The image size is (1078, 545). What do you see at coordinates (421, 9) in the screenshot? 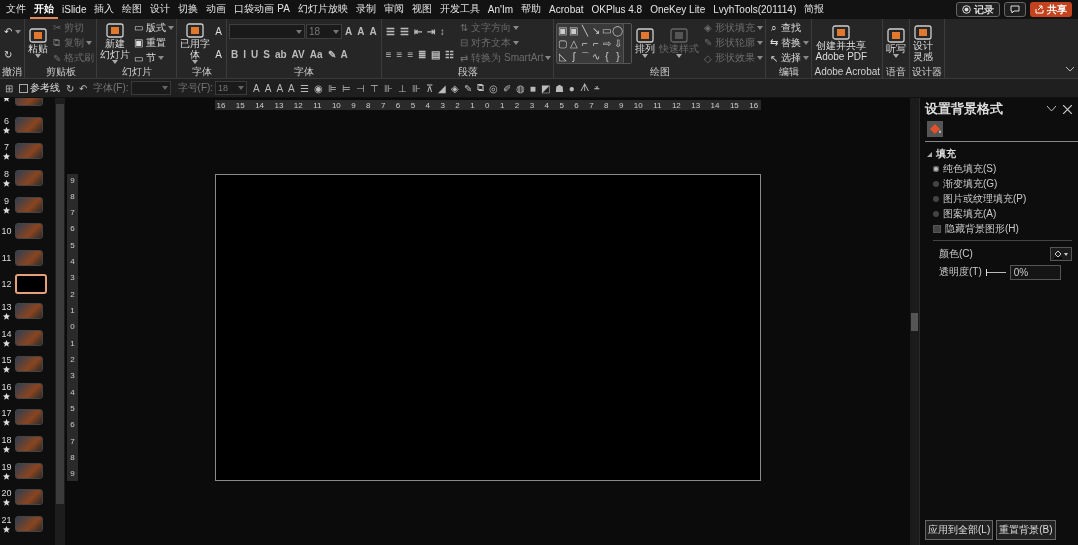
I see `menu-tab: 视图` at bounding box center [421, 9].